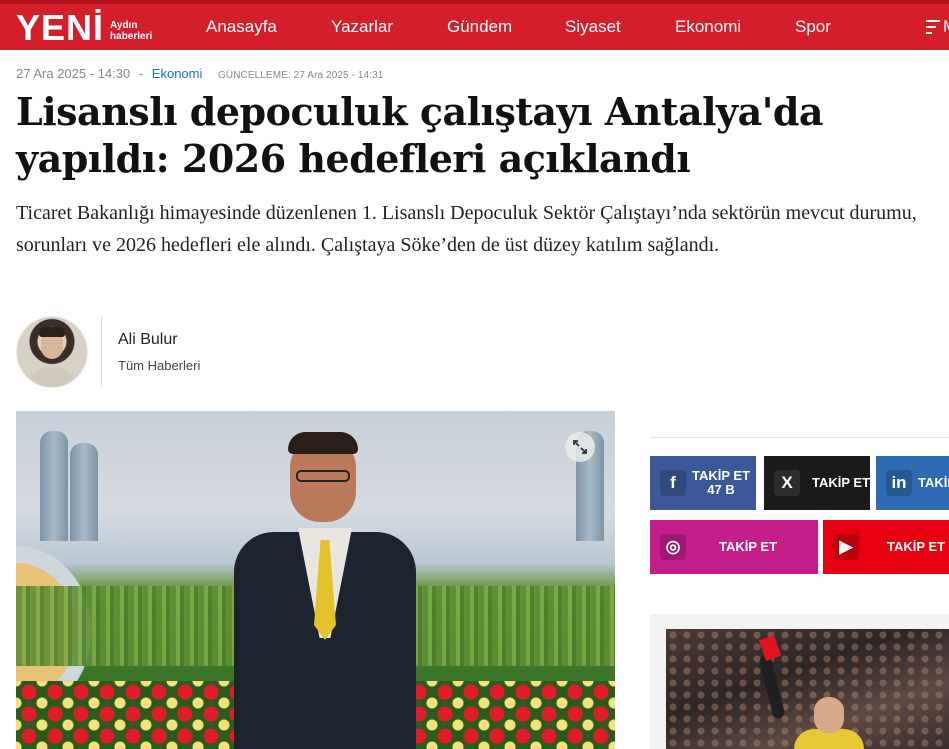 This screenshot has height=749, width=949. What do you see at coordinates (177, 73) in the screenshot?
I see `category-link: Ekonomi` at bounding box center [177, 73].